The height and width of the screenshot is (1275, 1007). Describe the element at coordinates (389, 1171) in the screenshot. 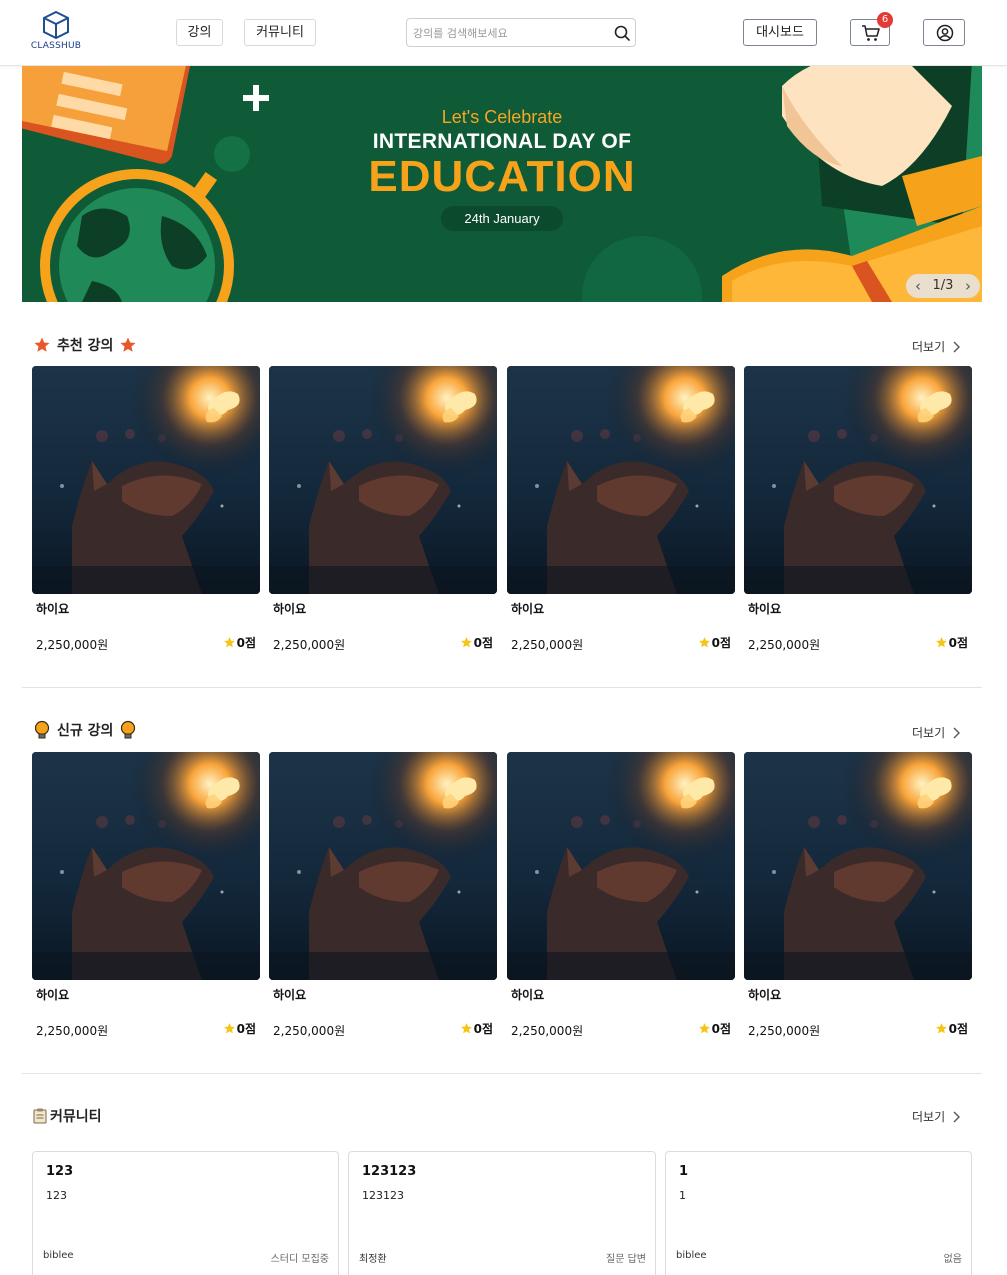

I see `post-title: 123123` at that location.